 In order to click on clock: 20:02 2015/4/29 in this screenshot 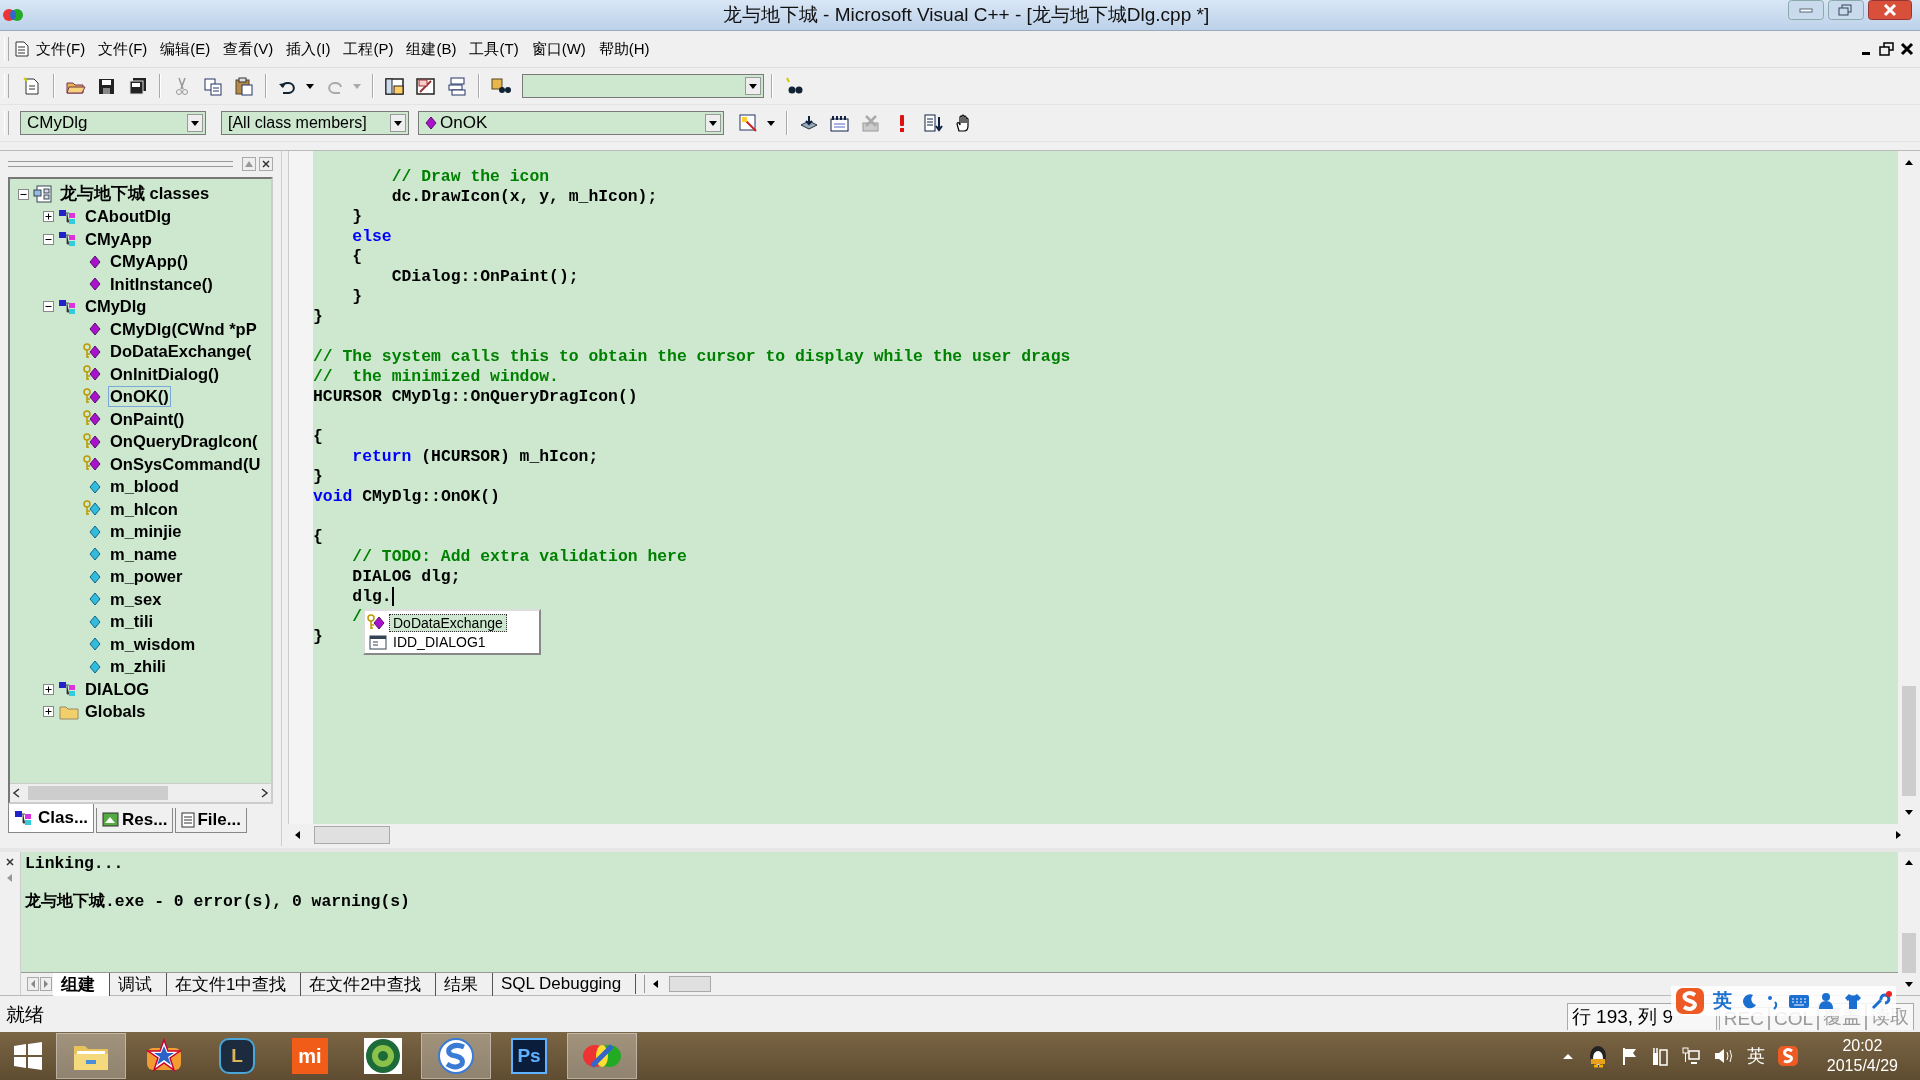, I will do `click(1862, 1056)`.